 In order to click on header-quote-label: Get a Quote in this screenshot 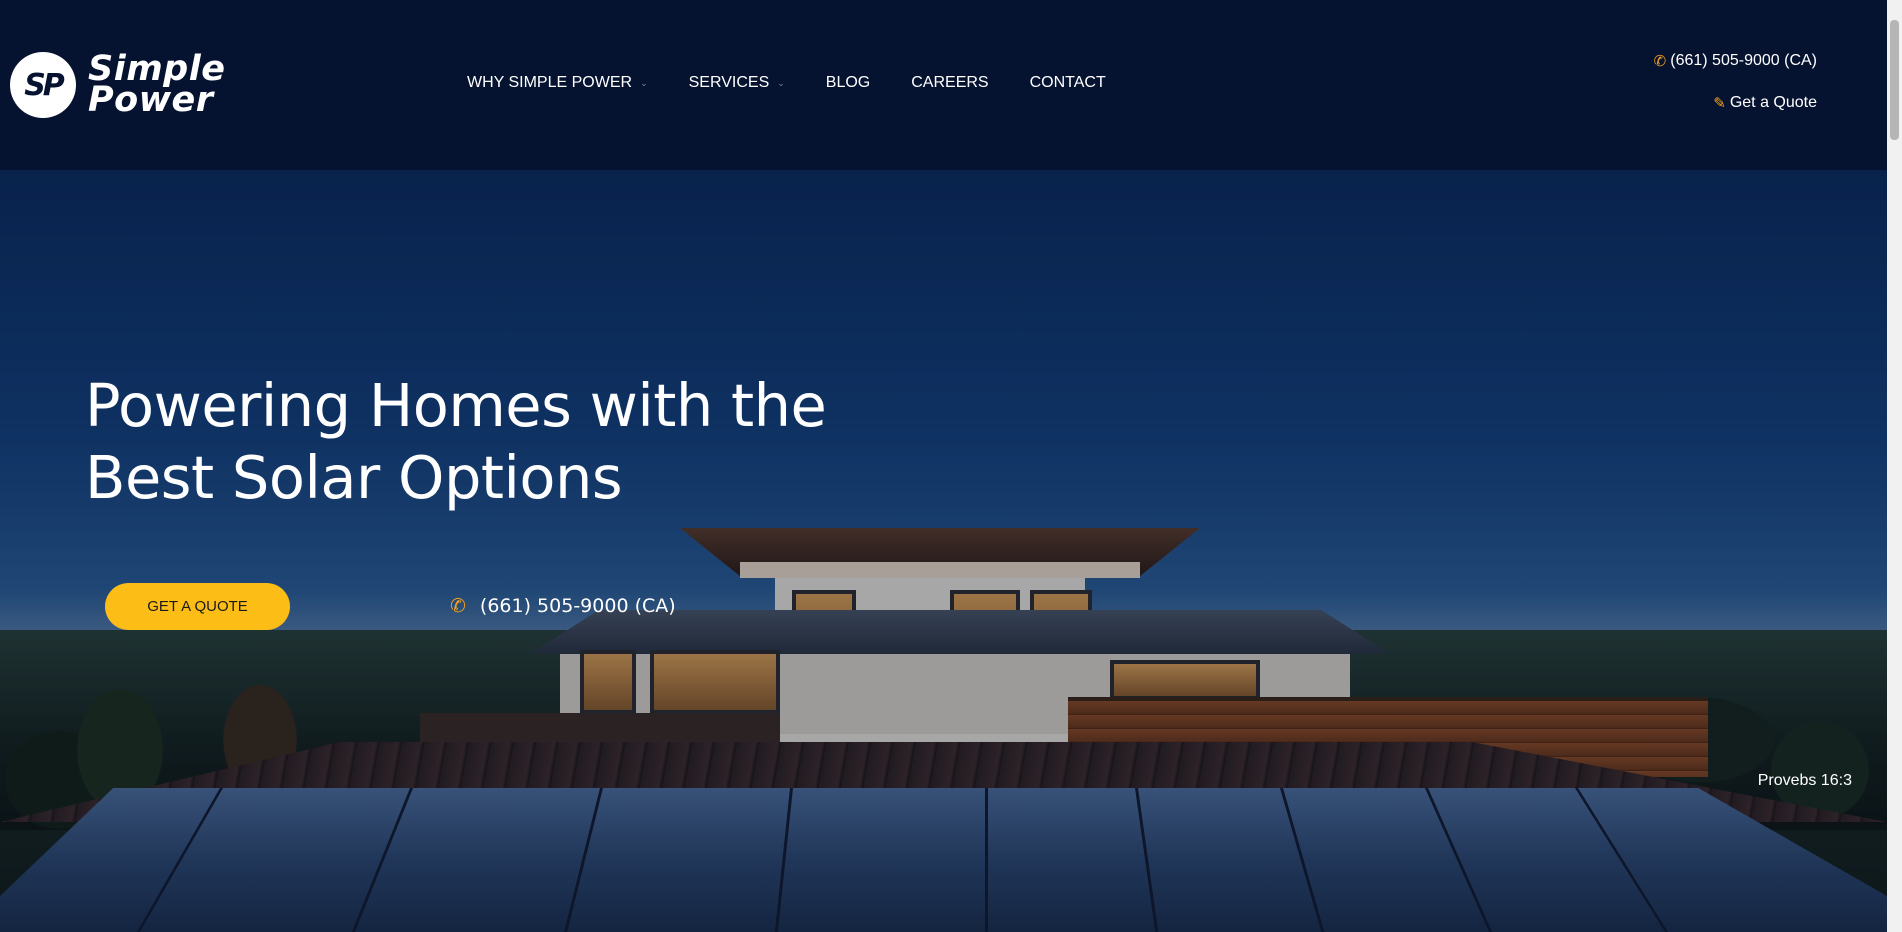, I will do `click(1773, 102)`.